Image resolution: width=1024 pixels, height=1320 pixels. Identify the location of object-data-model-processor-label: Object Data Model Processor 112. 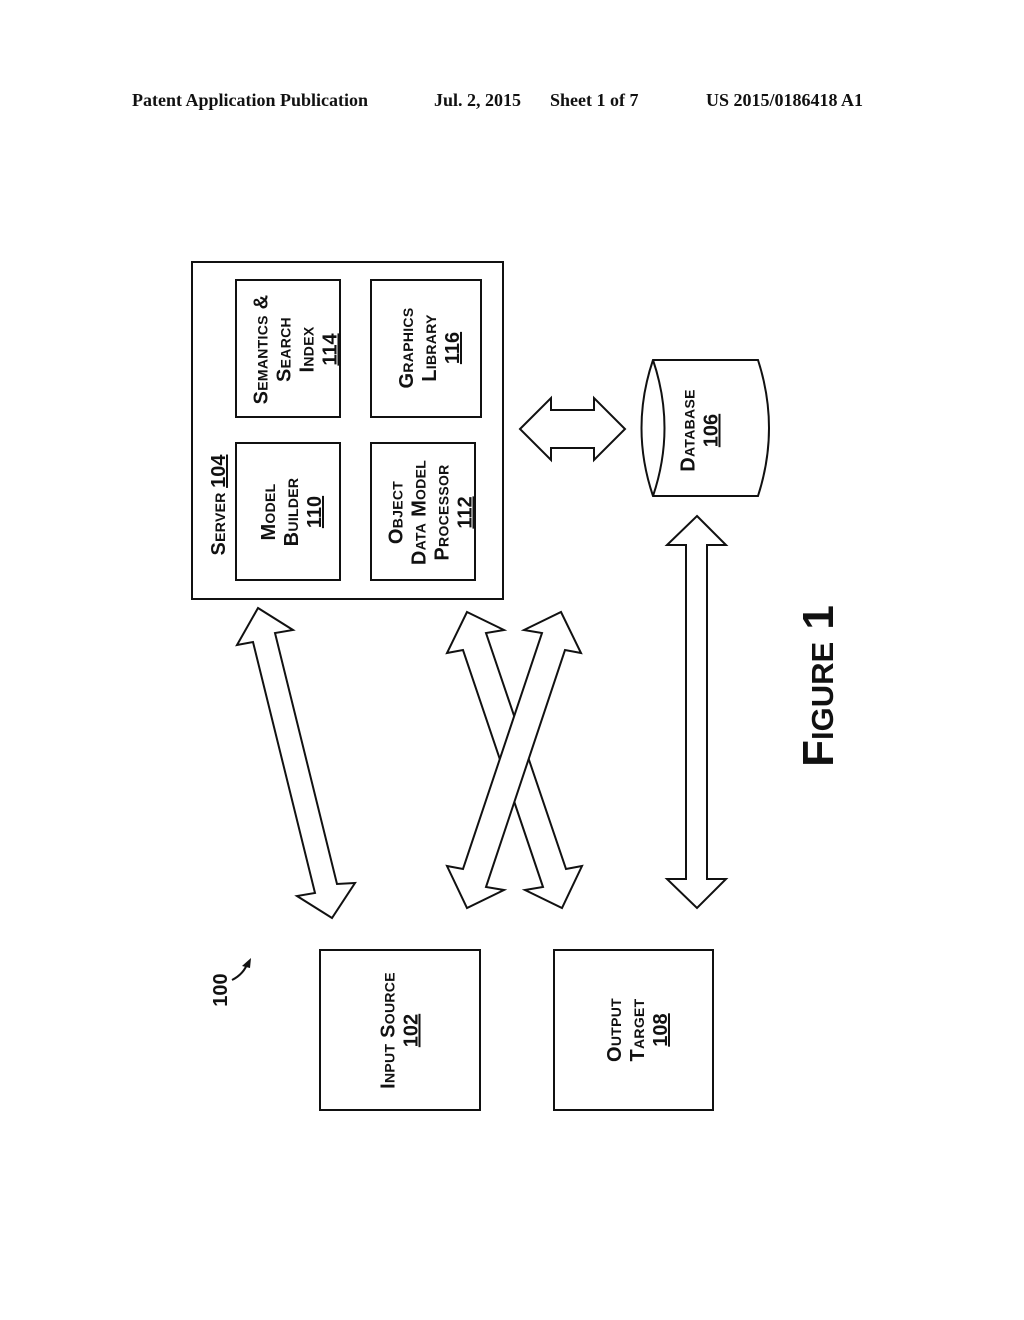
(431, 513).